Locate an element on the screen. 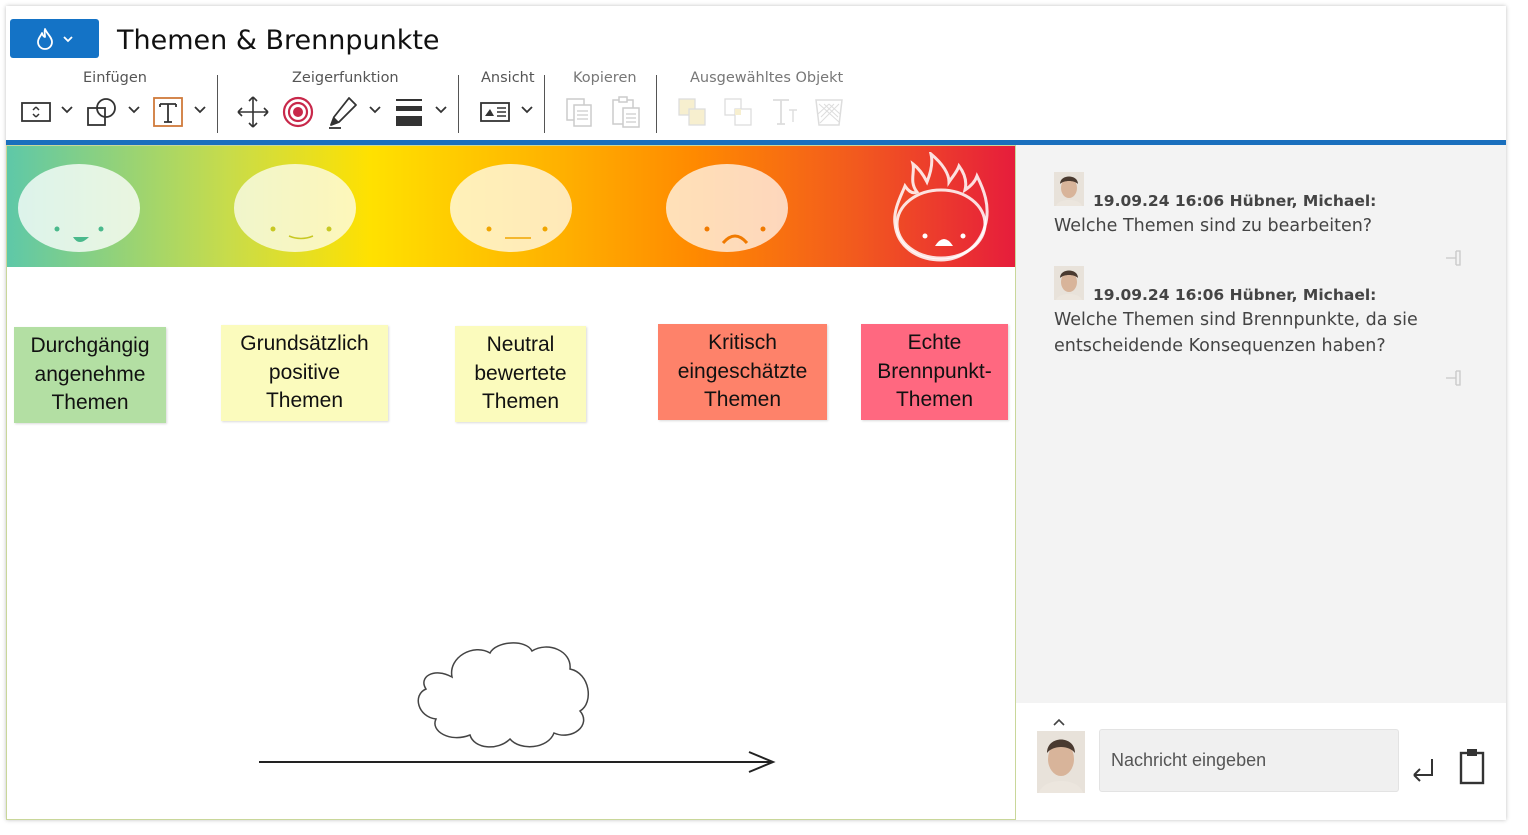  insert-frame-icon is located at coordinates (36, 112).